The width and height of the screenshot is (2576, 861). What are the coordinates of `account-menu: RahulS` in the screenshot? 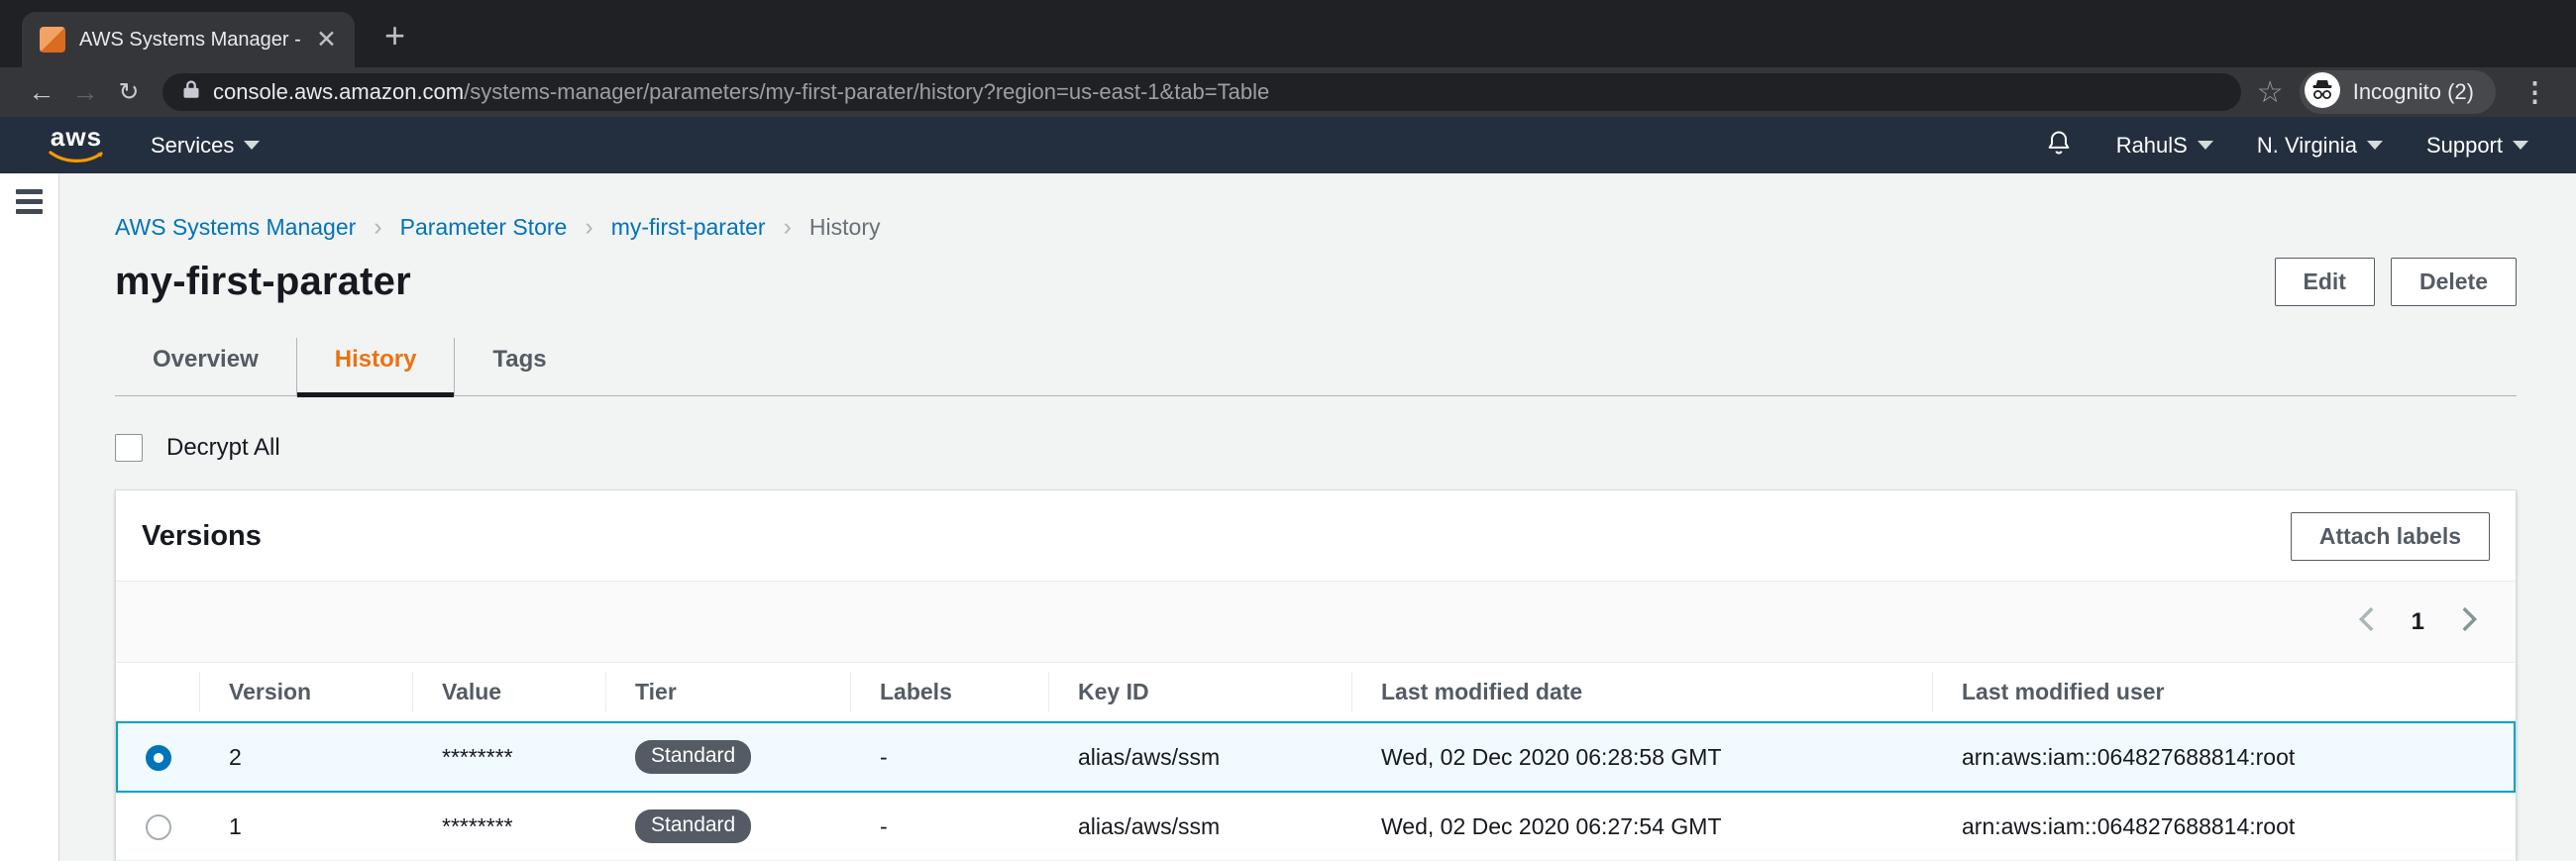 It's located at (2164, 146).